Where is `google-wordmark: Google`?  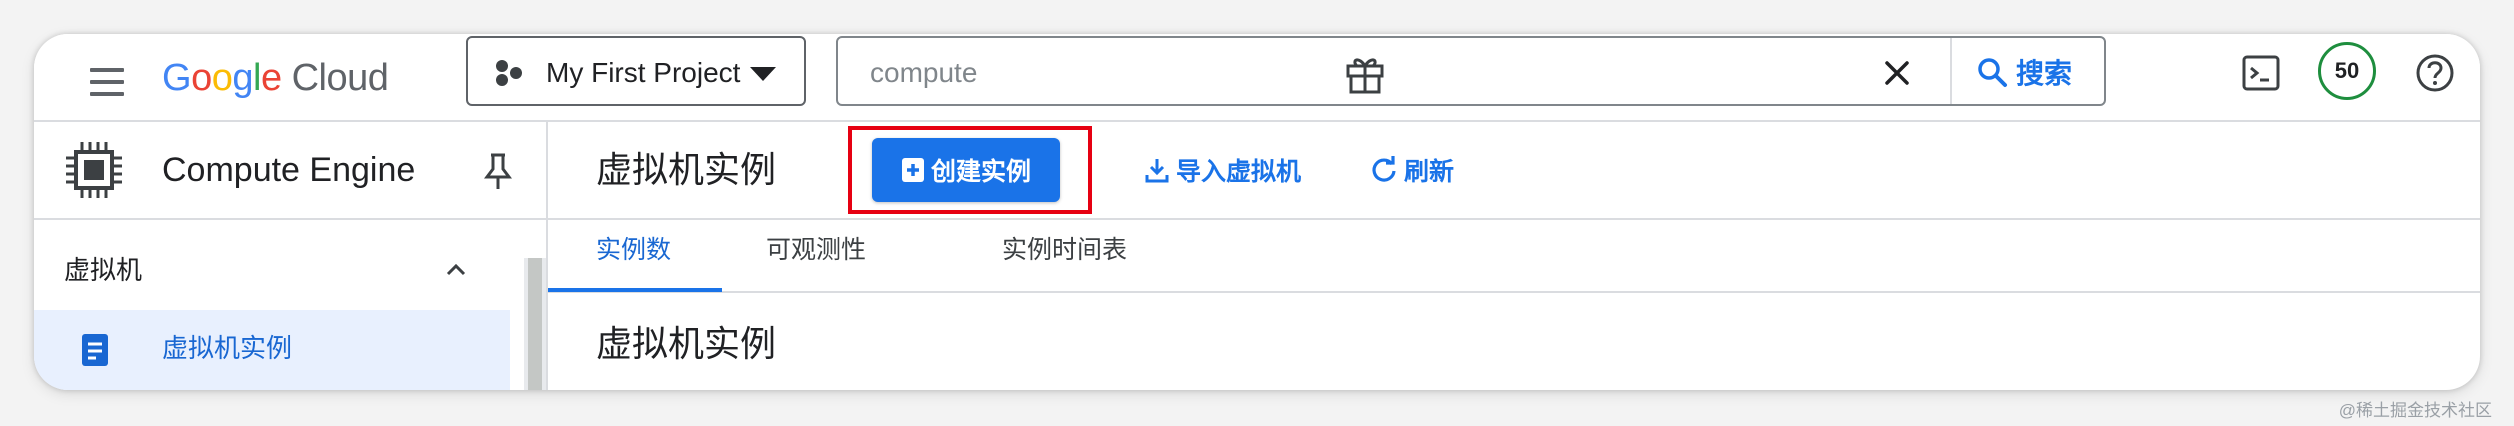 google-wordmark: Google is located at coordinates (222, 78).